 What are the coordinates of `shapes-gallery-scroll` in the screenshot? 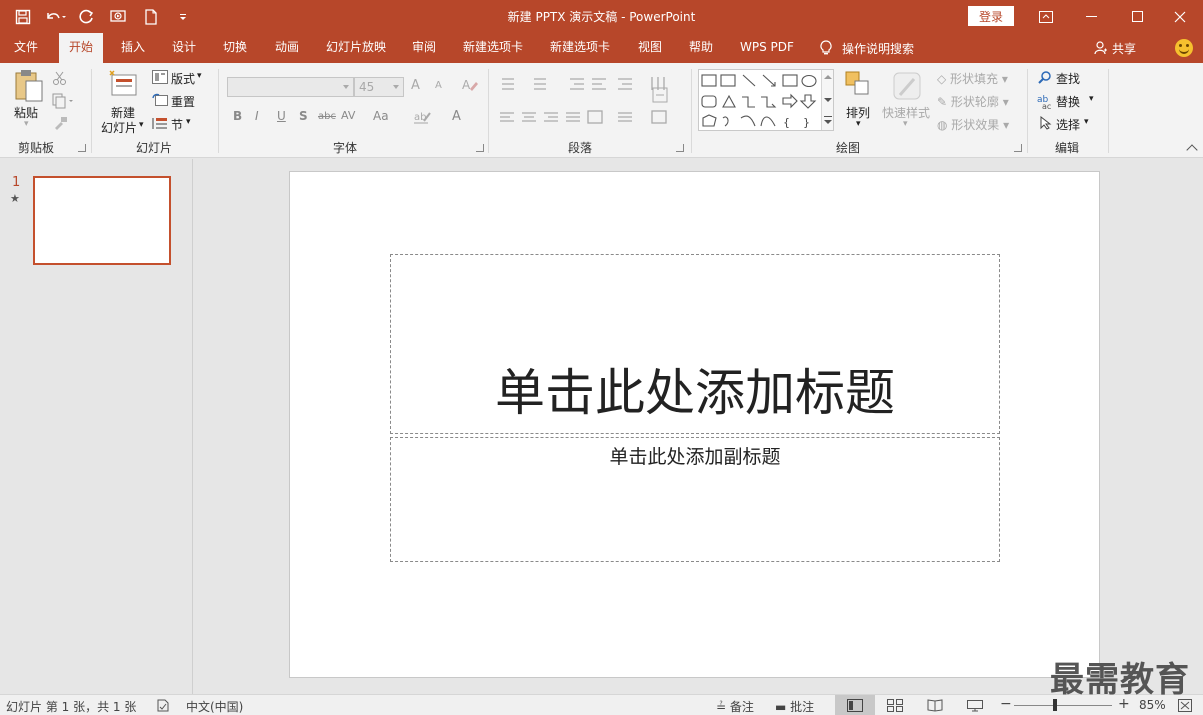 It's located at (827, 100).